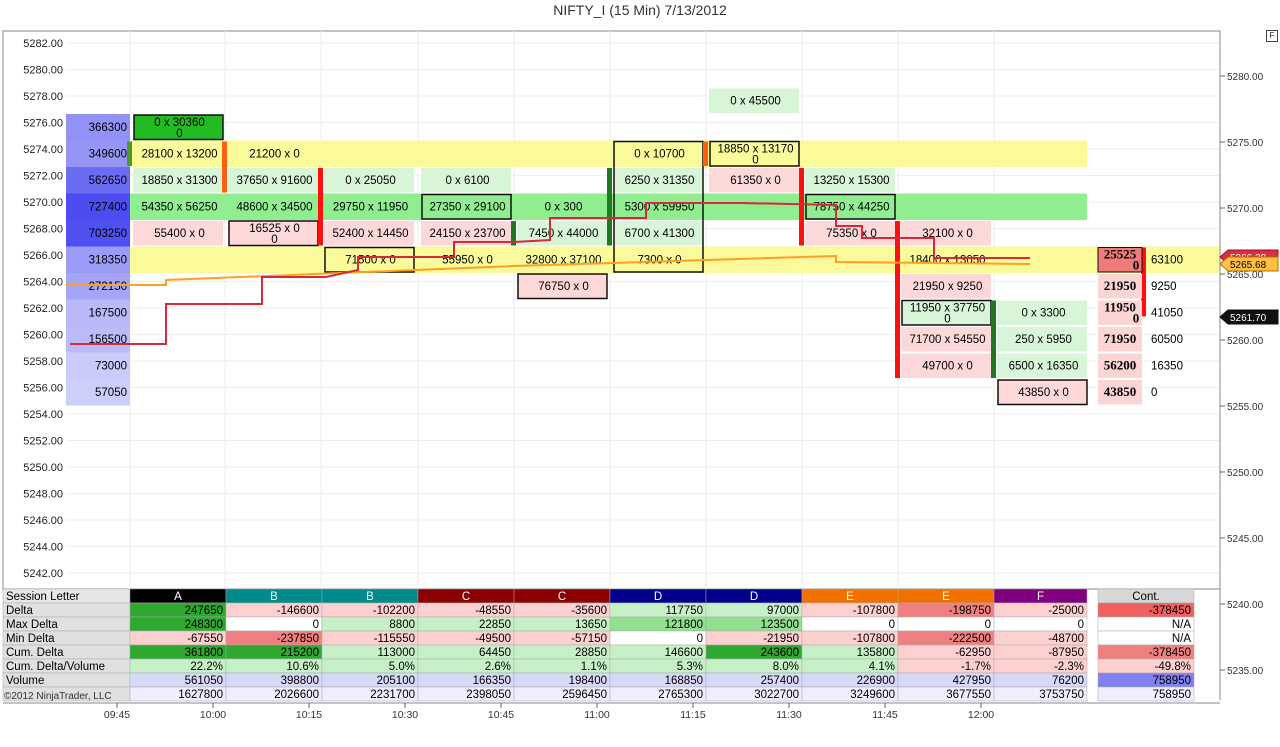 The image size is (1280, 747). Describe the element at coordinates (594, 667) in the screenshot. I see `table-cell: 1.1%` at that location.